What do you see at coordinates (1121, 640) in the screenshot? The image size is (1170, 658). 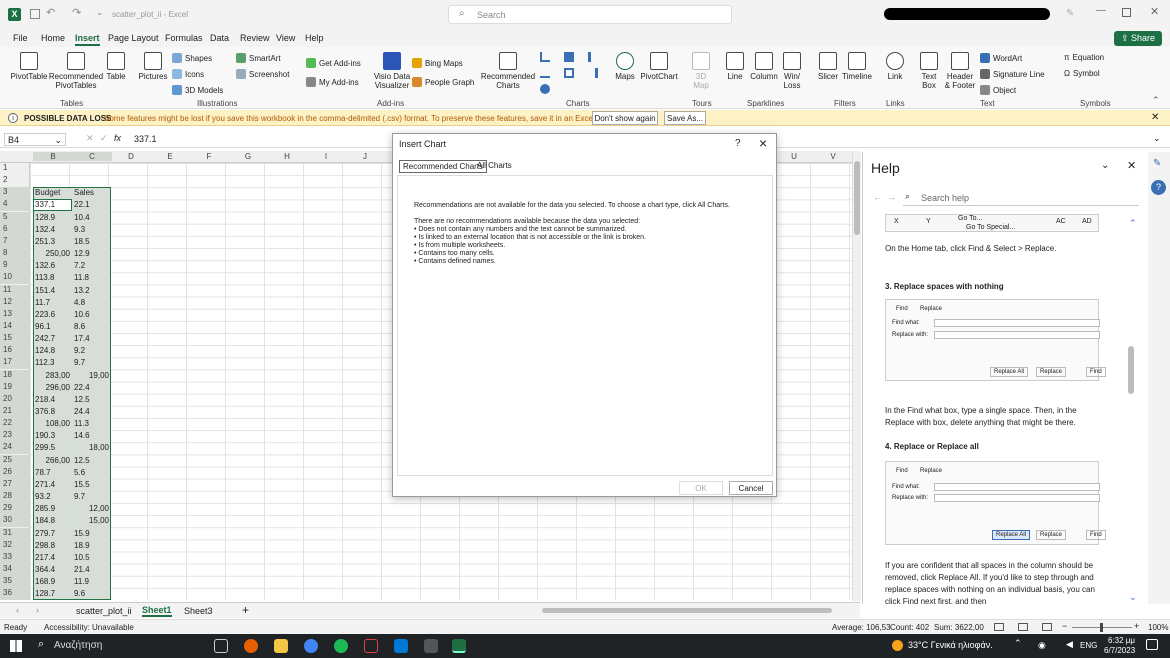 I see `clock-time: 6:32 μμ` at bounding box center [1121, 640].